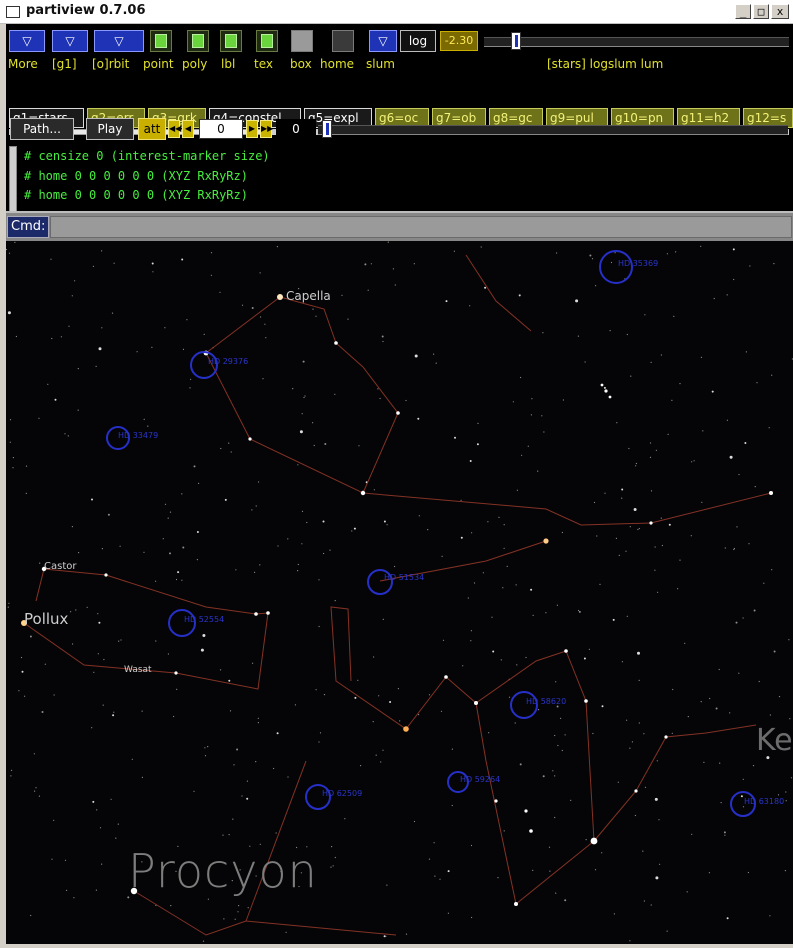  What do you see at coordinates (110, 129) in the screenshot?
I see `play-button: Play` at bounding box center [110, 129].